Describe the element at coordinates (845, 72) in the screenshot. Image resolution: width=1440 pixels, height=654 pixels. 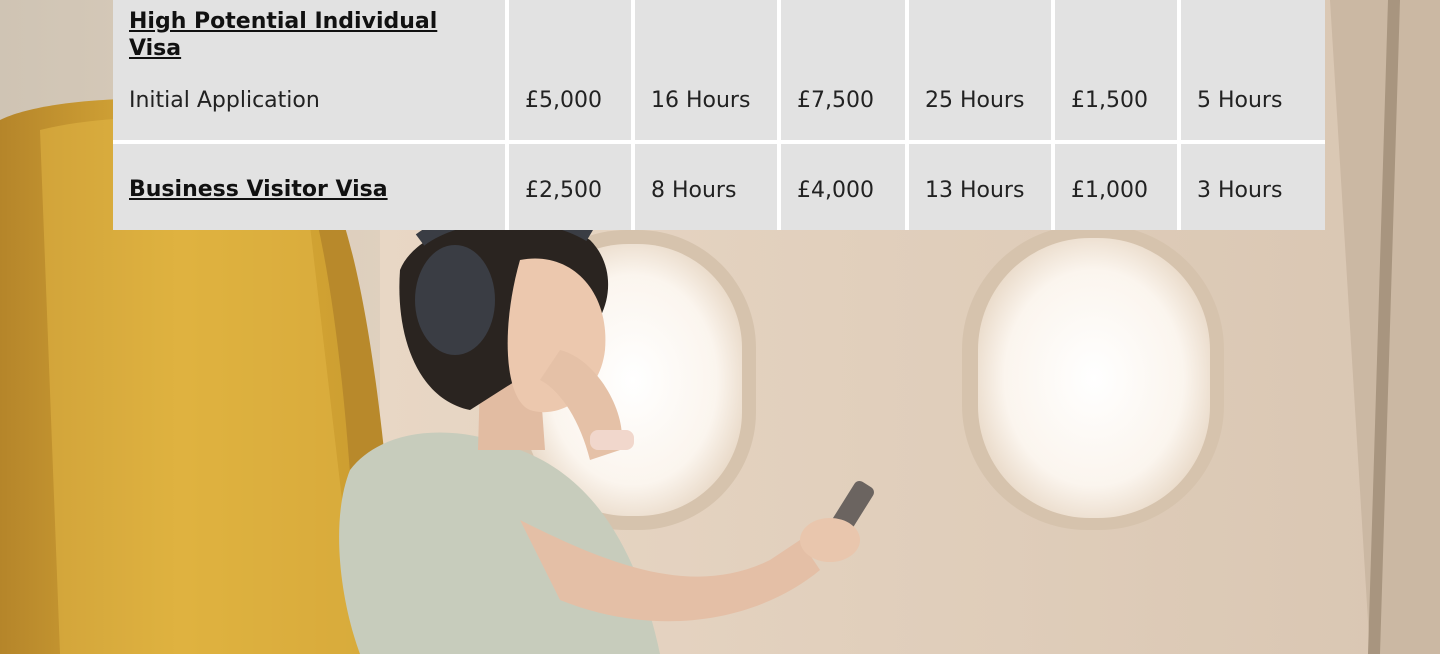
I see `price-cell: £7,500` at that location.